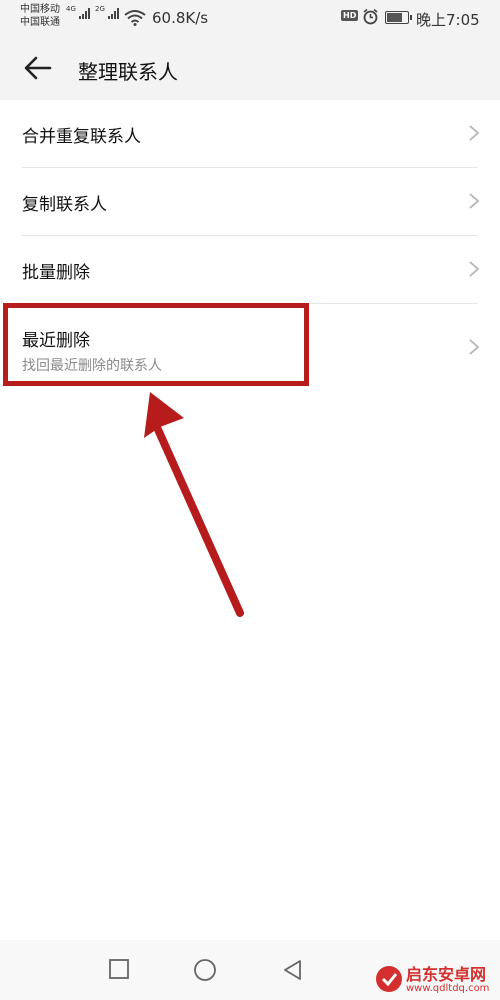  I want to click on merge-duplicates-item: 合并重复联系人, so click(251, 134).